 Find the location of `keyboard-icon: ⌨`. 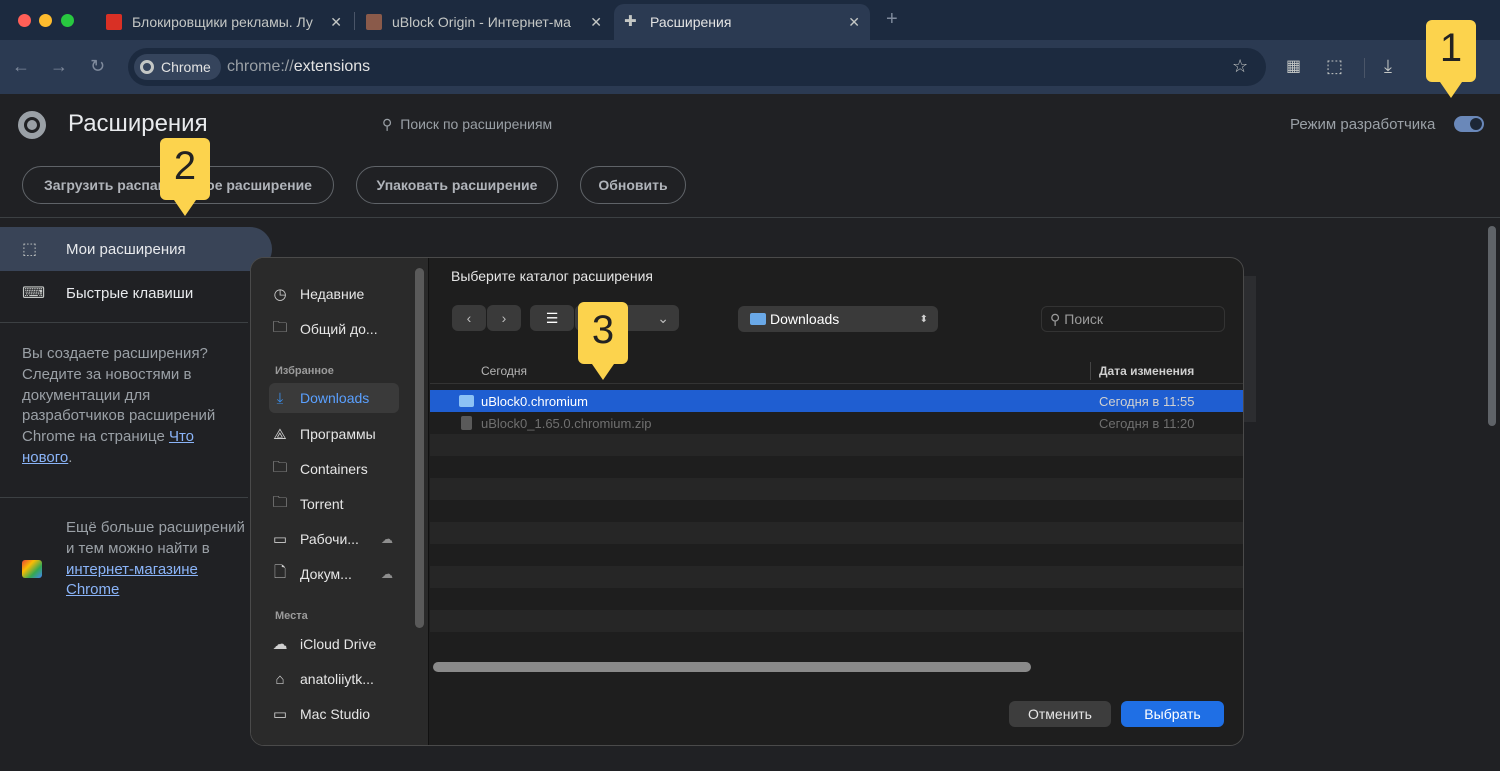

keyboard-icon: ⌨ is located at coordinates (34, 293).